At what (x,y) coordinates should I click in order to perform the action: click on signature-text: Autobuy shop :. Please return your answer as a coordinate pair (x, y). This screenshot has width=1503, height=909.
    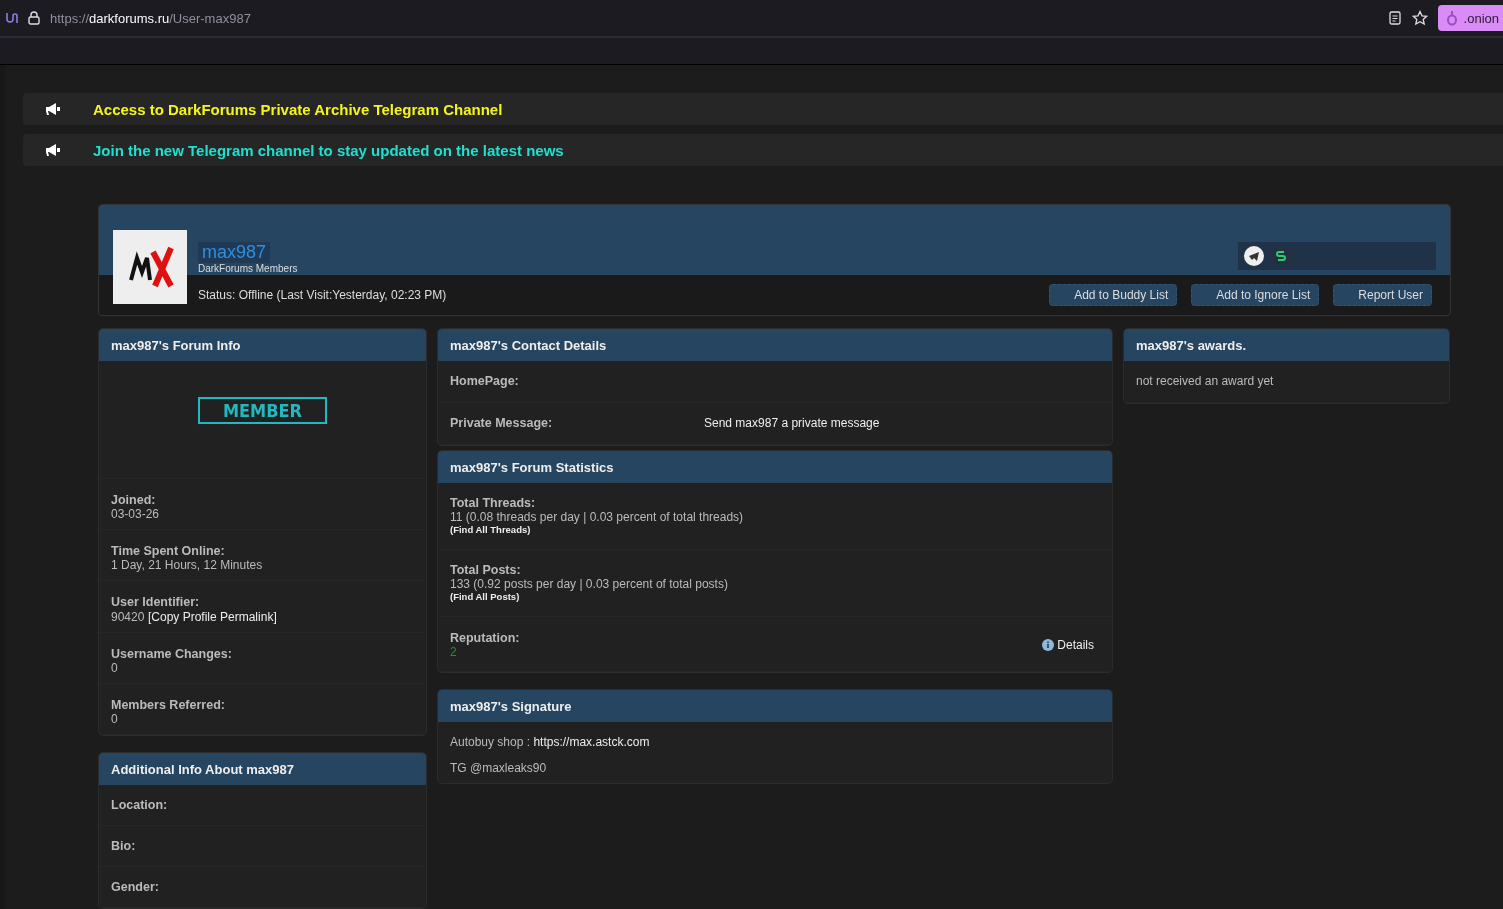
    Looking at the image, I should click on (491, 742).